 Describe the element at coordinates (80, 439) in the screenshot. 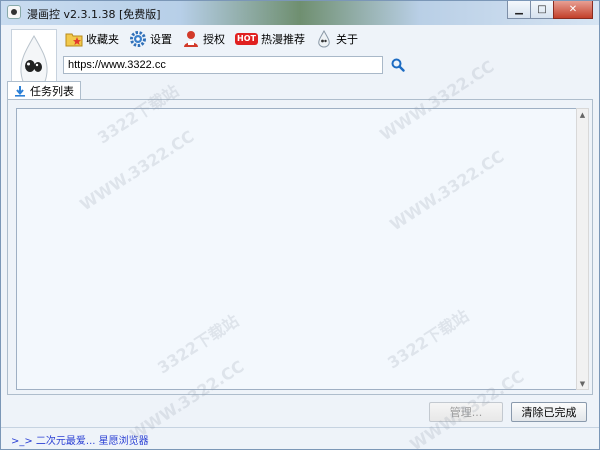

I see `browser-promo-link: >_> 二次元最爱... 星愿浏览器` at that location.